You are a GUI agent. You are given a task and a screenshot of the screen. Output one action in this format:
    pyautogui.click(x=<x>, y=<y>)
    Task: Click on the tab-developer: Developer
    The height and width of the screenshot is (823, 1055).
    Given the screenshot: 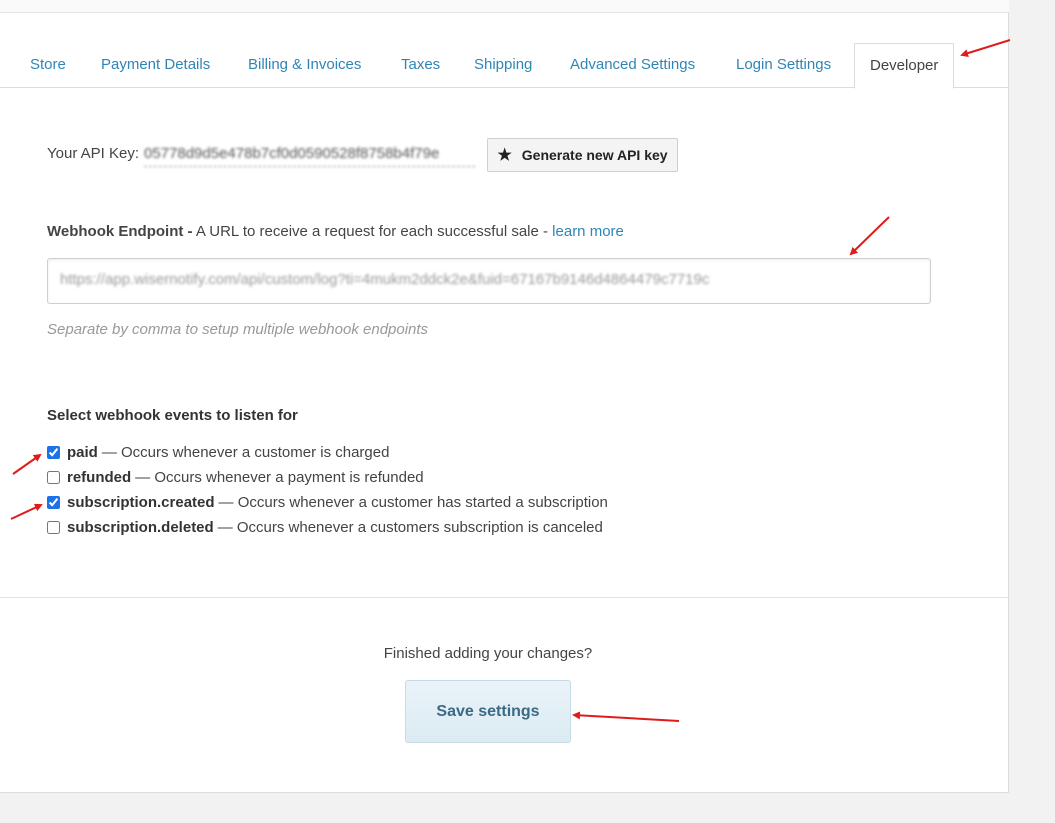 What is the action you would take?
    pyautogui.click(x=904, y=66)
    